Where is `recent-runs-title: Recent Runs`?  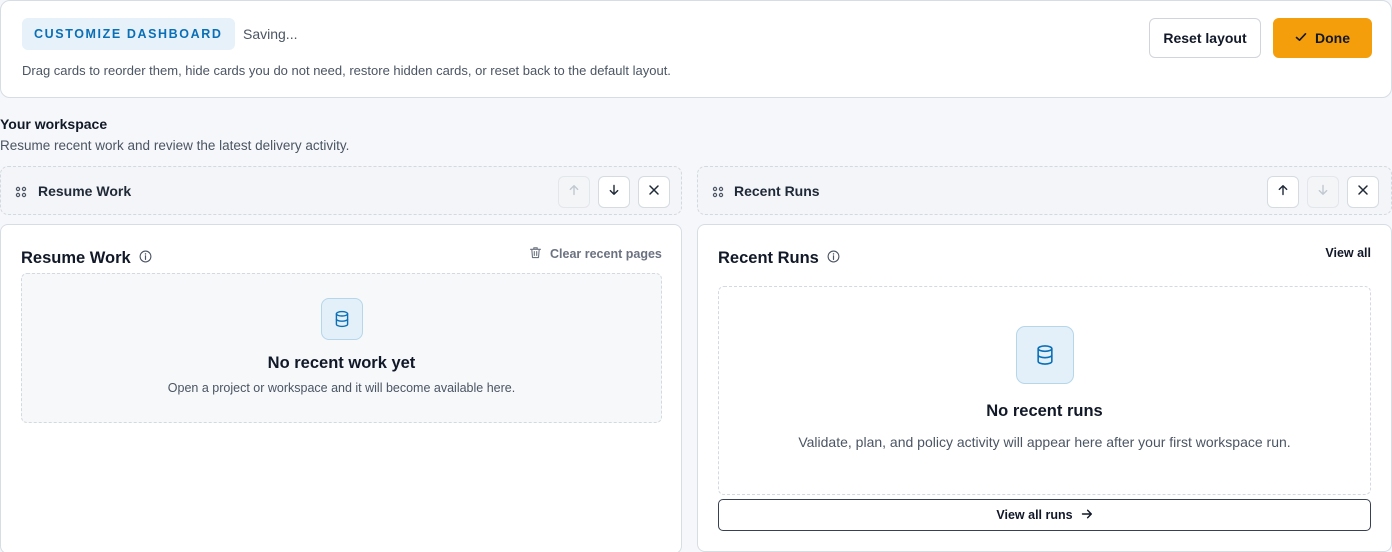 recent-runs-title: Recent Runs is located at coordinates (768, 258).